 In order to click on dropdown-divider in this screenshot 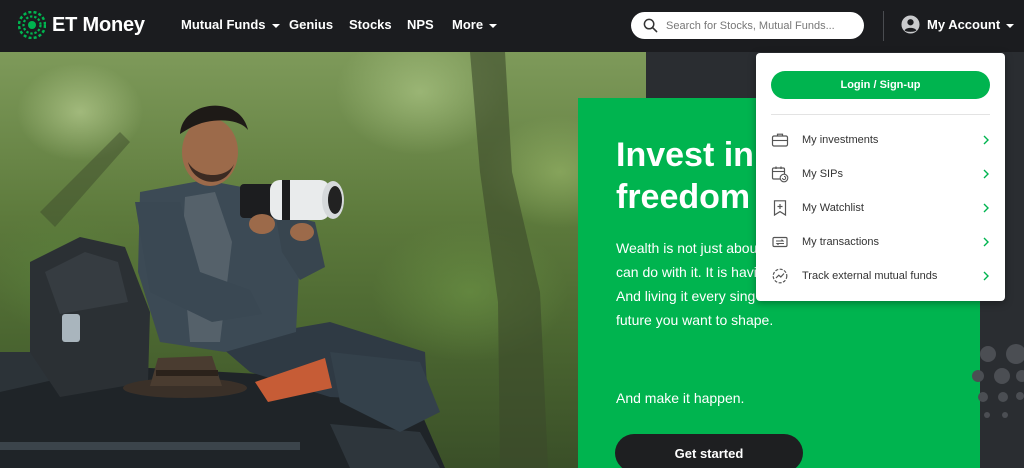, I will do `click(880, 114)`.